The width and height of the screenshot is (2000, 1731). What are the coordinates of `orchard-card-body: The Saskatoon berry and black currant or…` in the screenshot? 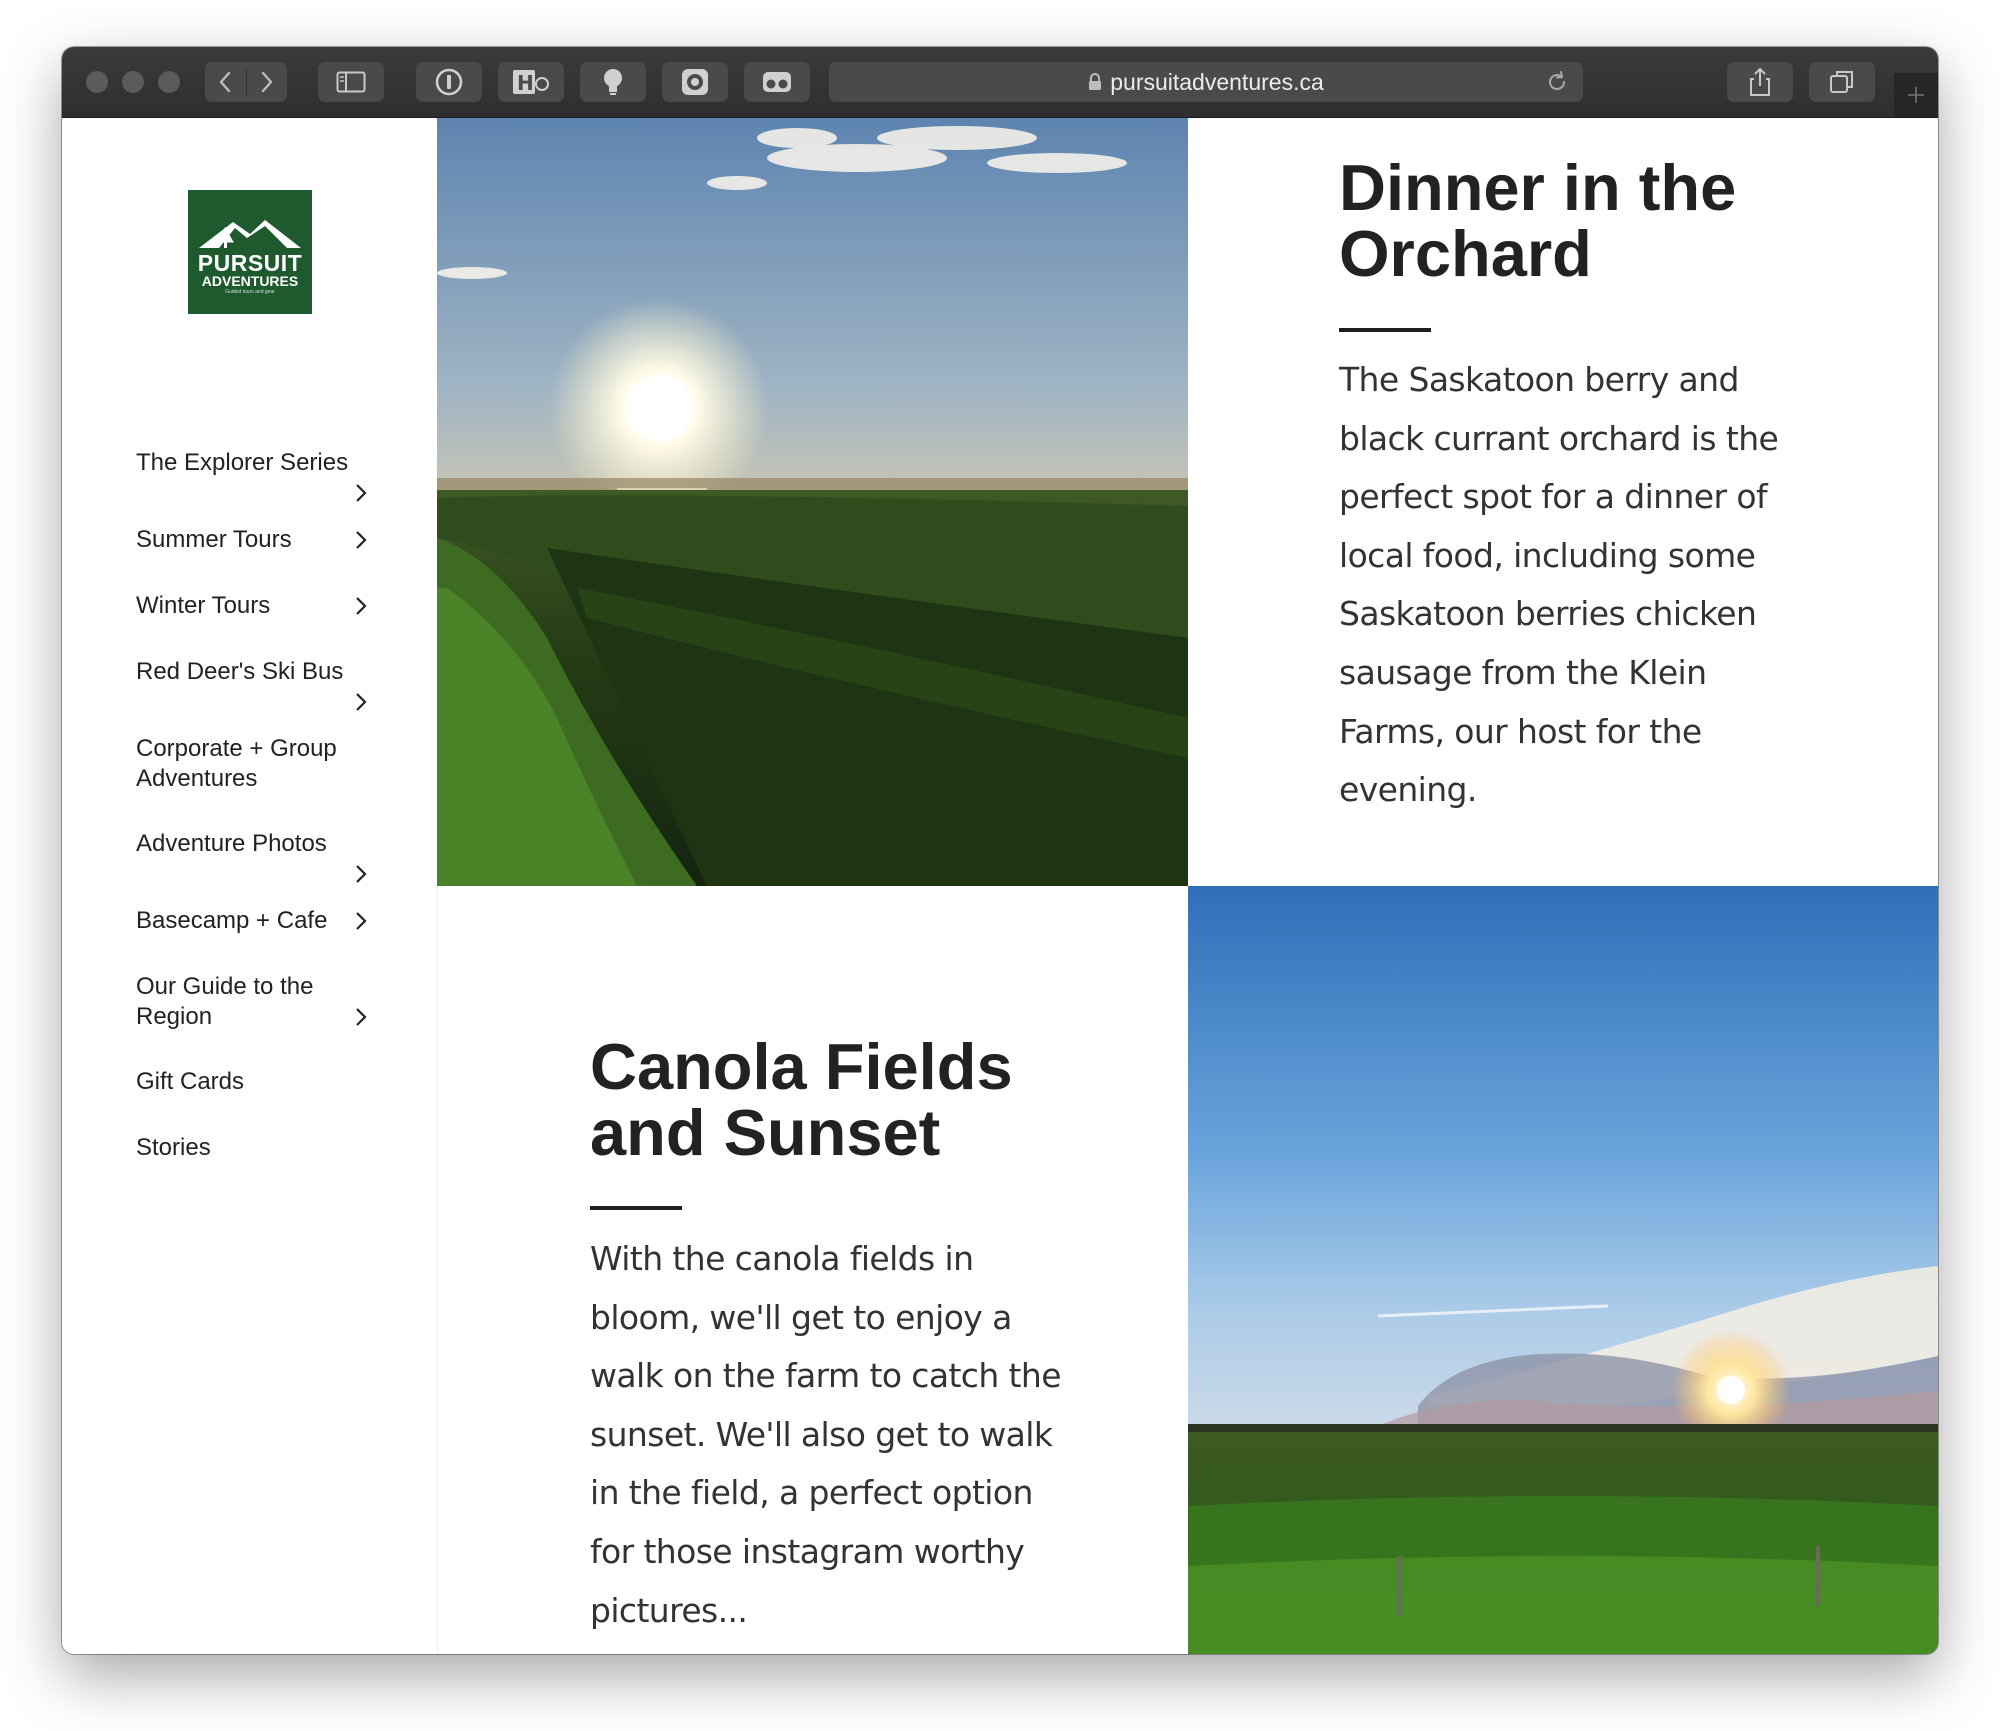 It's located at (1559, 585).